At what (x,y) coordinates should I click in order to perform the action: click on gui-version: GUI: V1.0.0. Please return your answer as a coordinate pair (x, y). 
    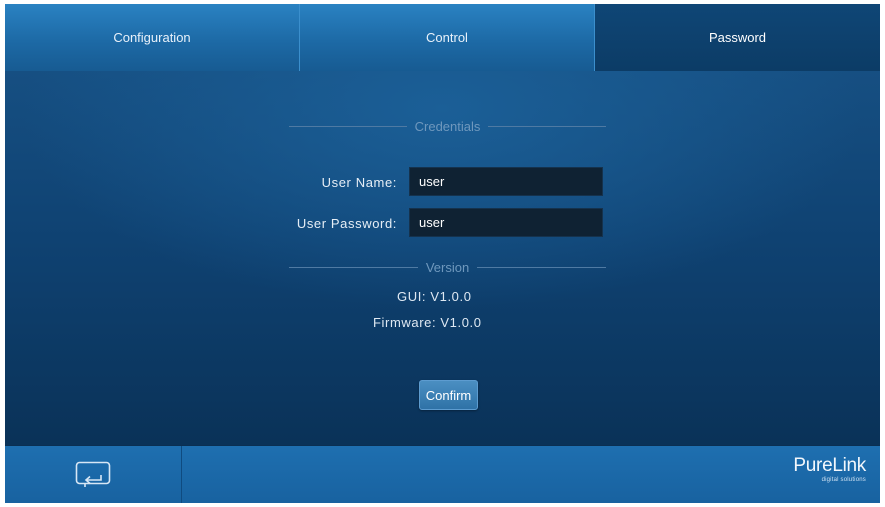
    Looking at the image, I should click on (434, 296).